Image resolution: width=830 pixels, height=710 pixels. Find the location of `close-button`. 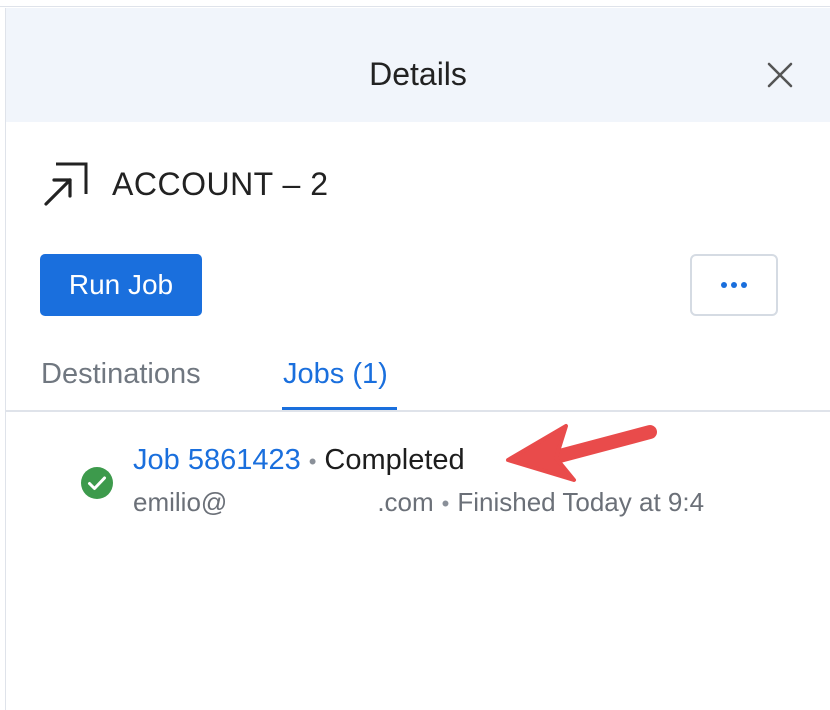

close-button is located at coordinates (780, 75).